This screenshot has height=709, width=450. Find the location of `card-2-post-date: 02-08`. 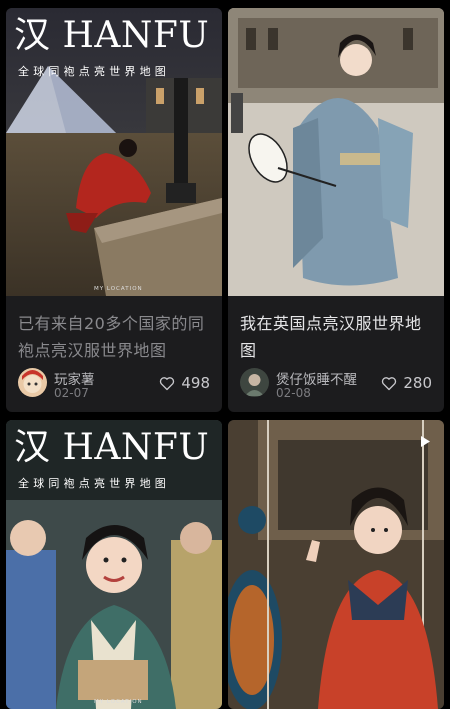

card-2-post-date: 02-08 is located at coordinates (293, 393).